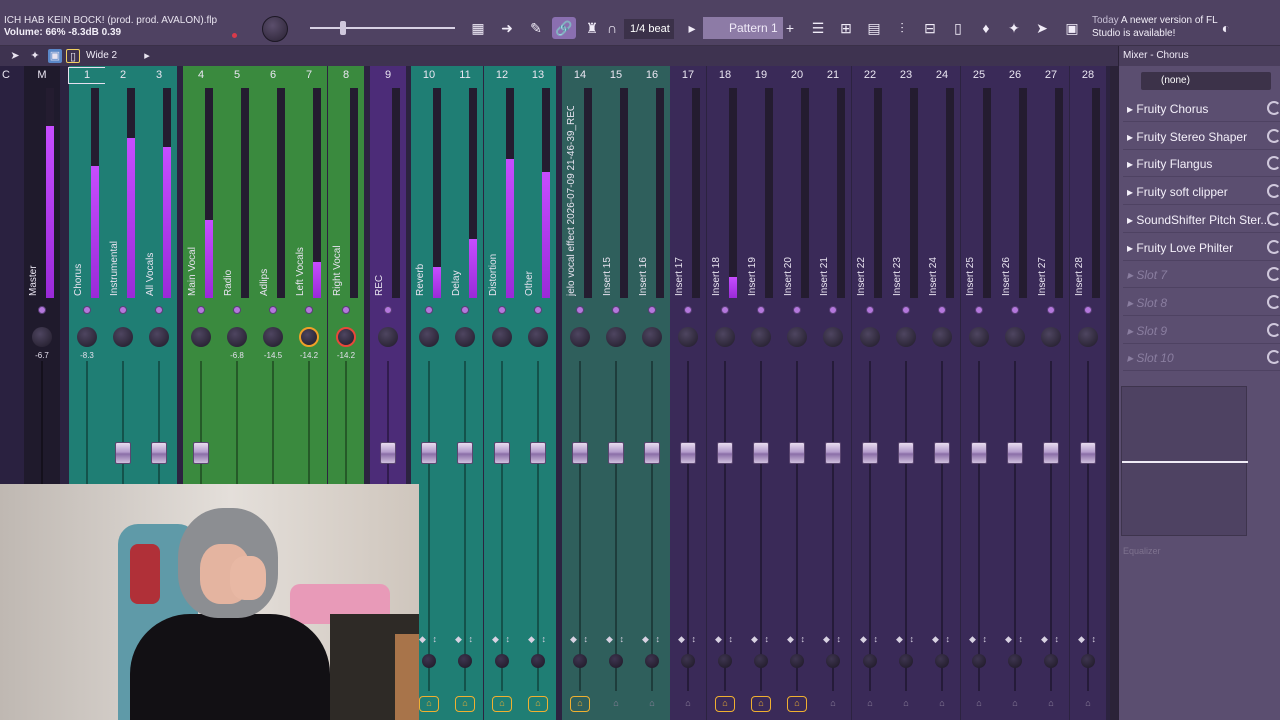 The height and width of the screenshot is (720, 1280). What do you see at coordinates (906, 75) in the screenshot?
I see `strip-number: 23` at bounding box center [906, 75].